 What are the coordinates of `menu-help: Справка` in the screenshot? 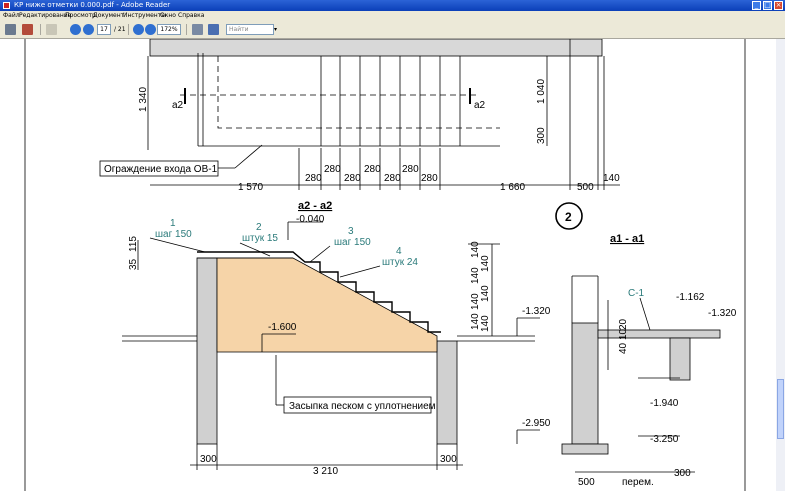 It's located at (191, 16).